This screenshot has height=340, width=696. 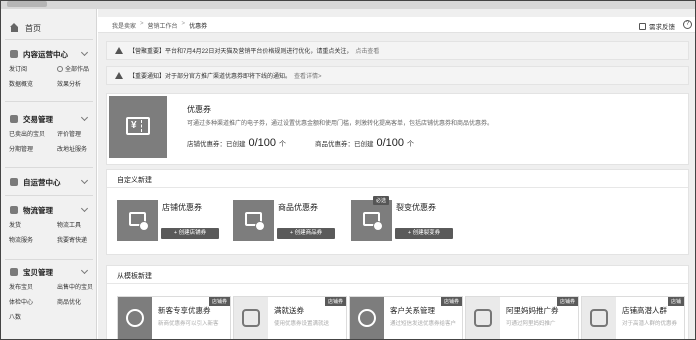 What do you see at coordinates (174, 222) in the screenshot?
I see `shop-coupon-card: 店铺优惠券 + 创建店铺券` at bounding box center [174, 222].